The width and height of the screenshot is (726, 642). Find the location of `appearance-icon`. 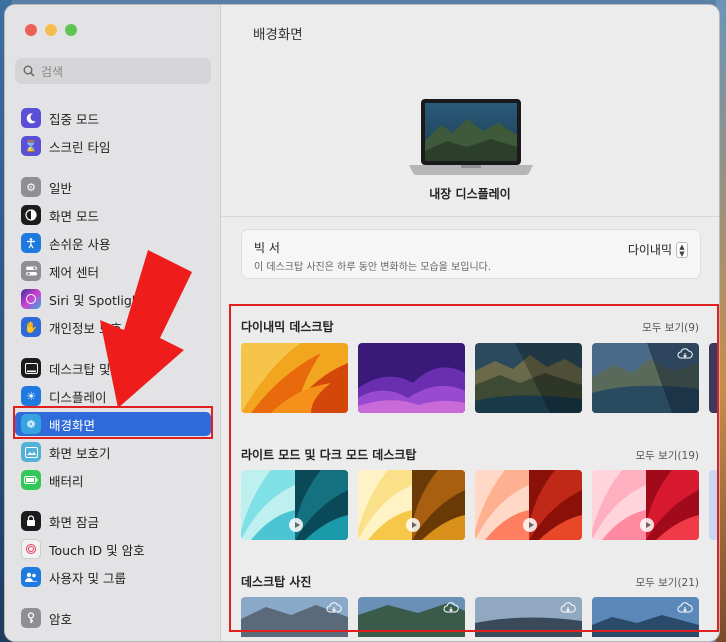

appearance-icon is located at coordinates (31, 215).